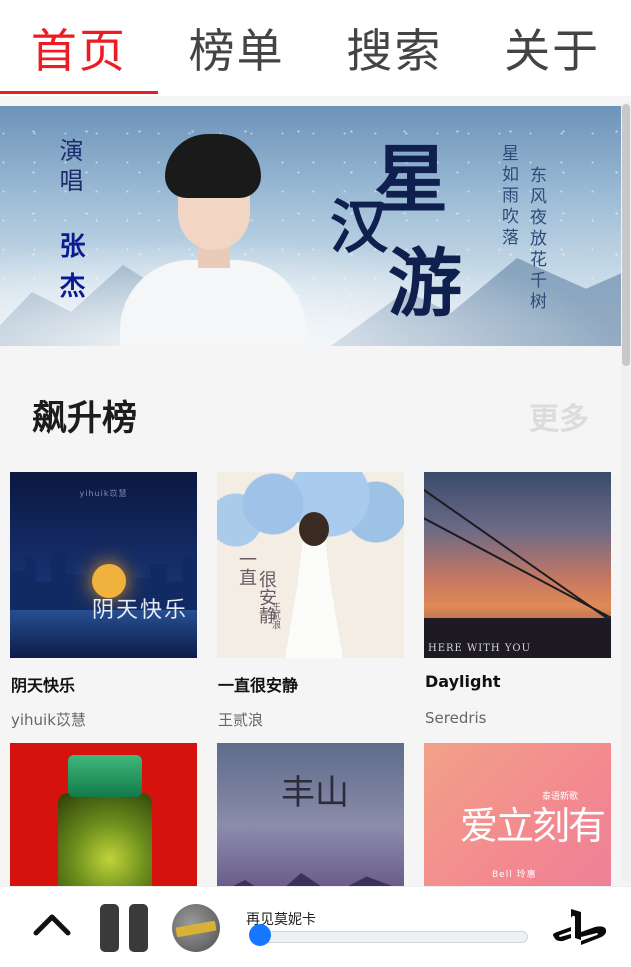 The width and height of the screenshot is (631, 967). Describe the element at coordinates (258, 684) in the screenshot. I see `song-name: 一直很安静` at that location.